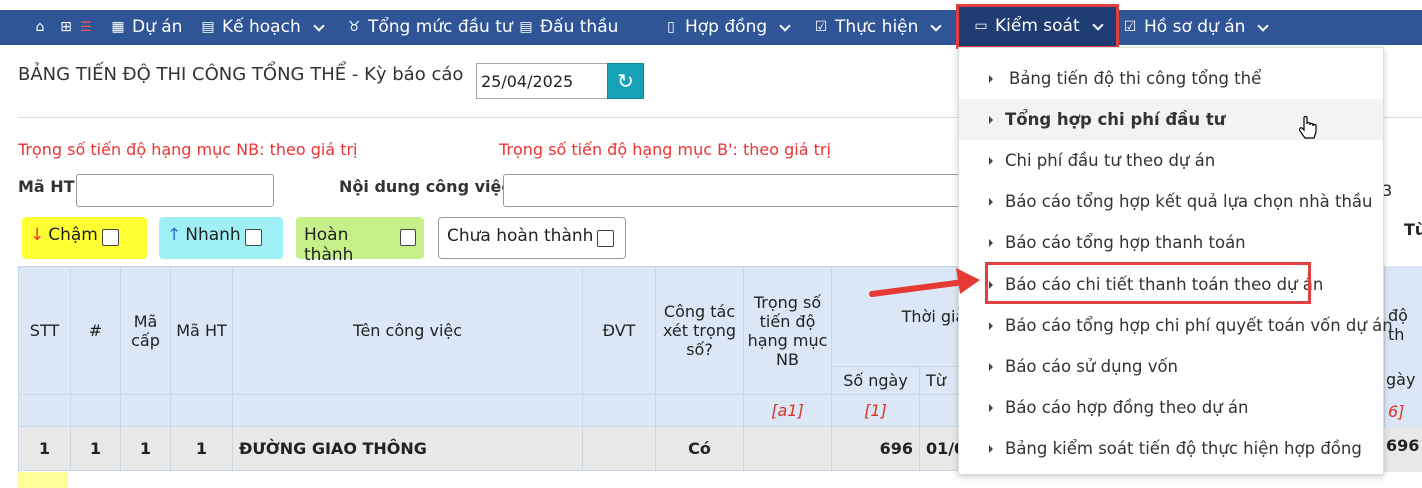 This screenshot has width=1422, height=488. I want to click on menu-item-tong-hop-chi-phi: Tổng hợp chi phí đầu tư, so click(1171, 119).